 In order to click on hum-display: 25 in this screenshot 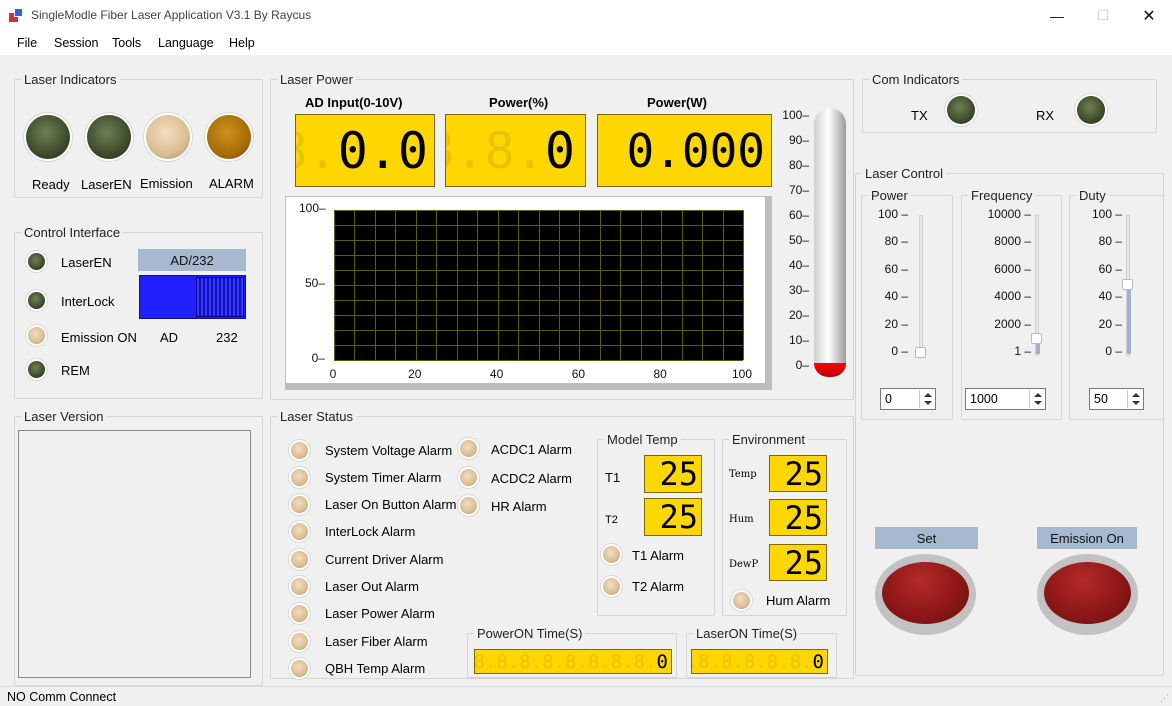, I will do `click(798, 517)`.